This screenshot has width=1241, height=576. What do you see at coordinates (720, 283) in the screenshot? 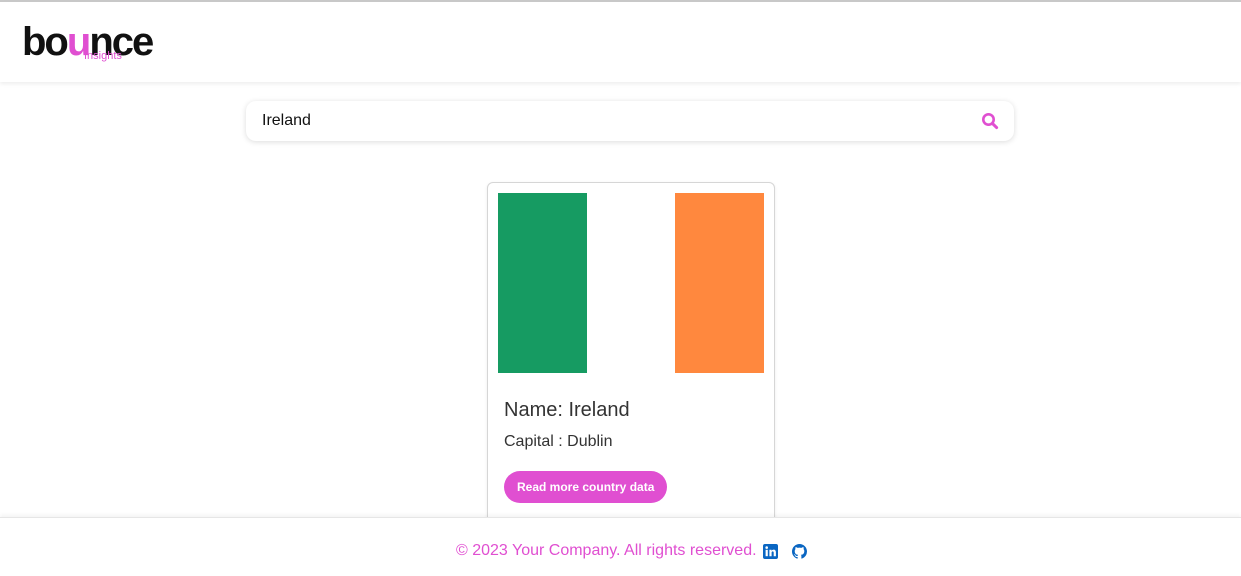
I see `flag-band-orange` at bounding box center [720, 283].